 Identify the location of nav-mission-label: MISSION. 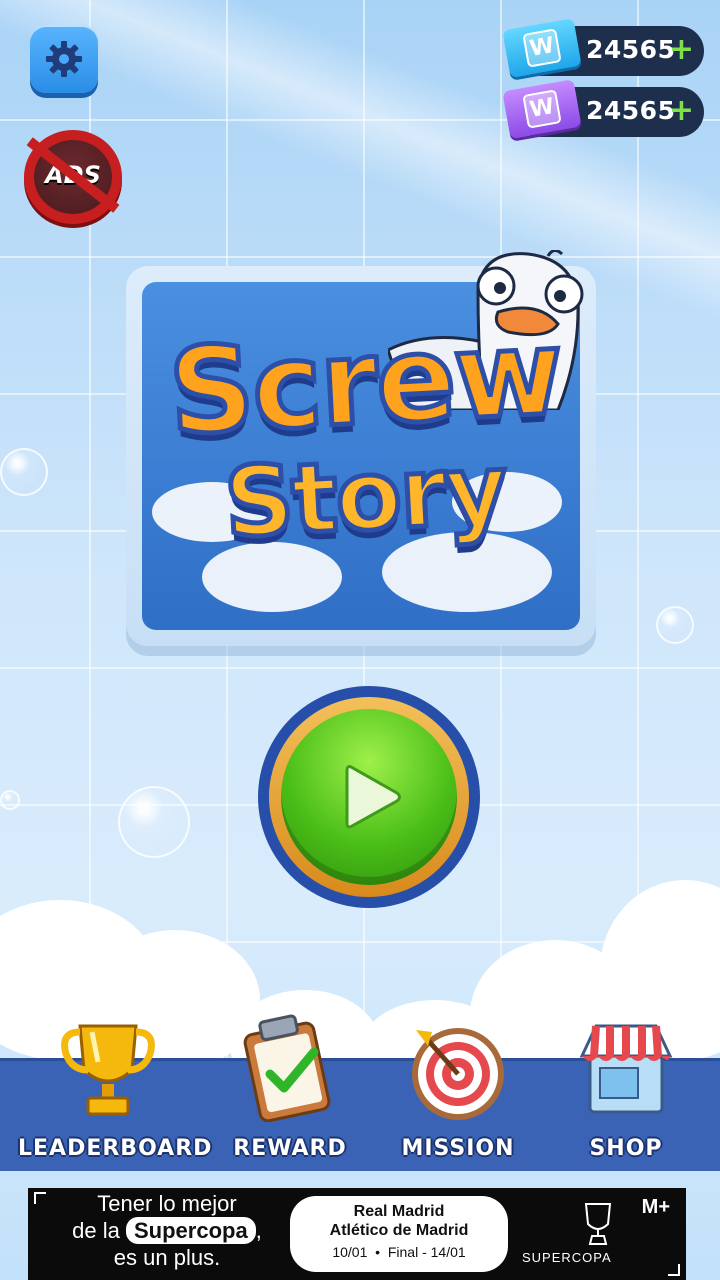
(458, 1148).